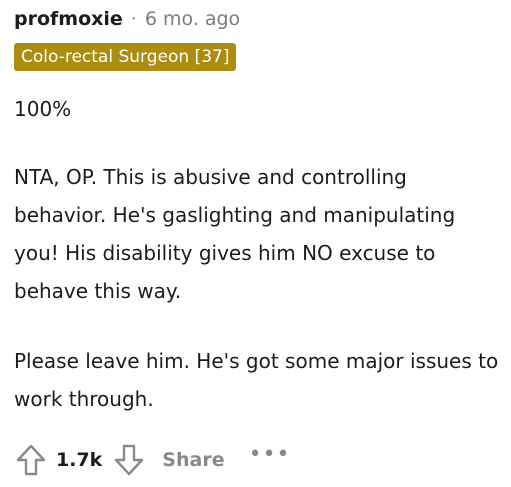  Describe the element at coordinates (193, 460) in the screenshot. I see `share-button: Share` at that location.